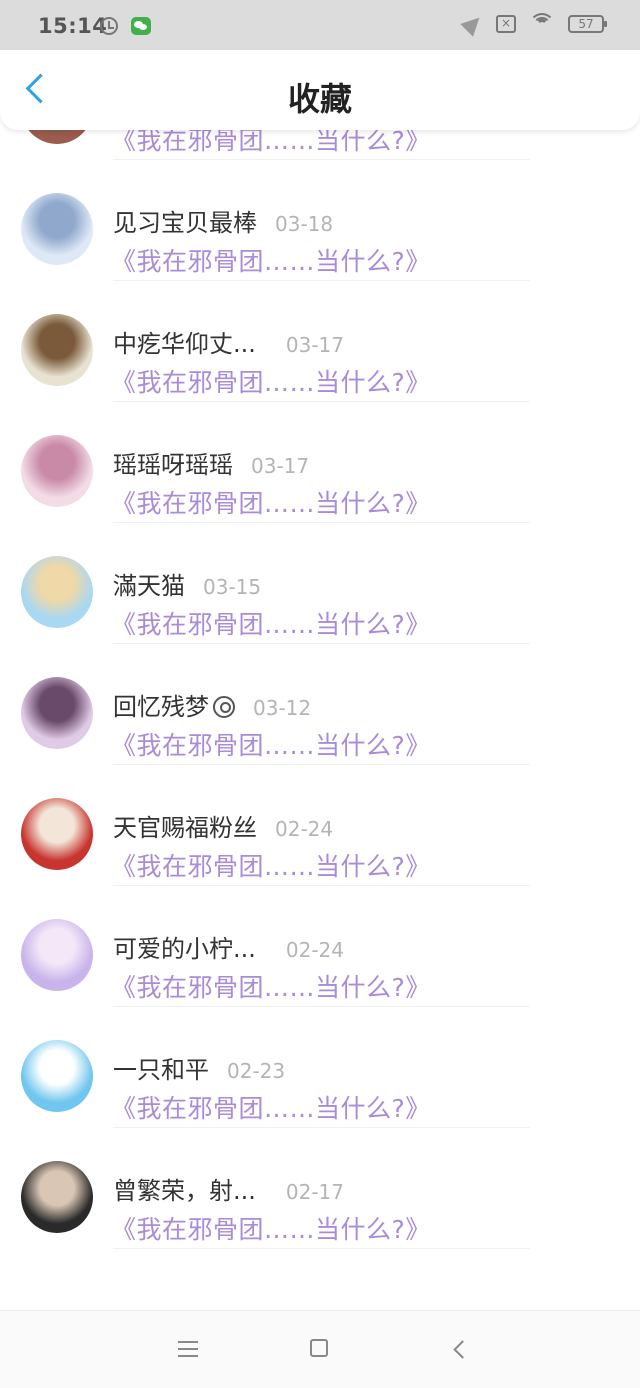  What do you see at coordinates (587, 24) in the screenshot?
I see `battery-icon: 57` at bounding box center [587, 24].